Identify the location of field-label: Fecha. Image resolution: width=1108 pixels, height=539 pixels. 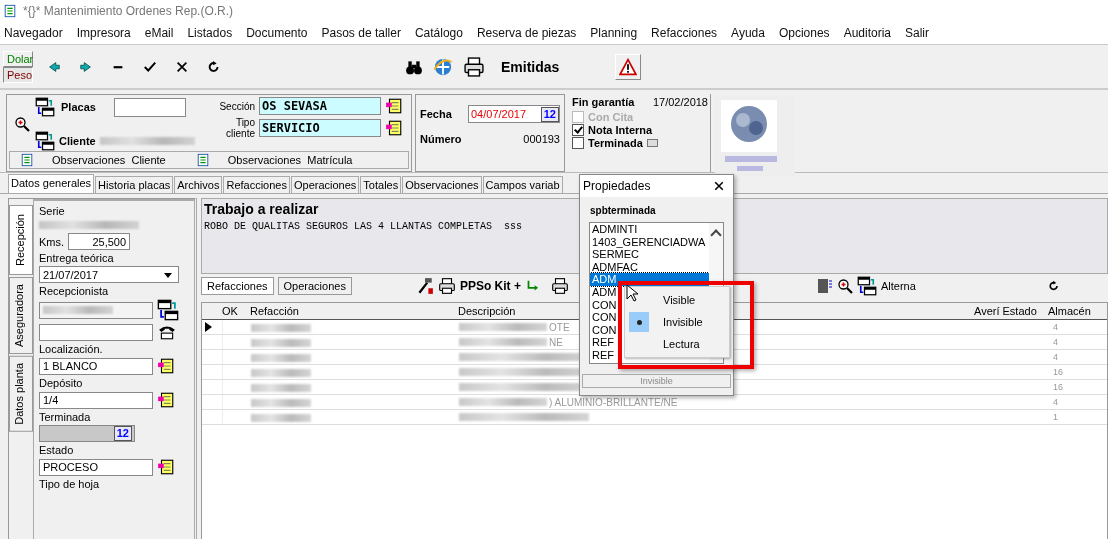
(436, 114).